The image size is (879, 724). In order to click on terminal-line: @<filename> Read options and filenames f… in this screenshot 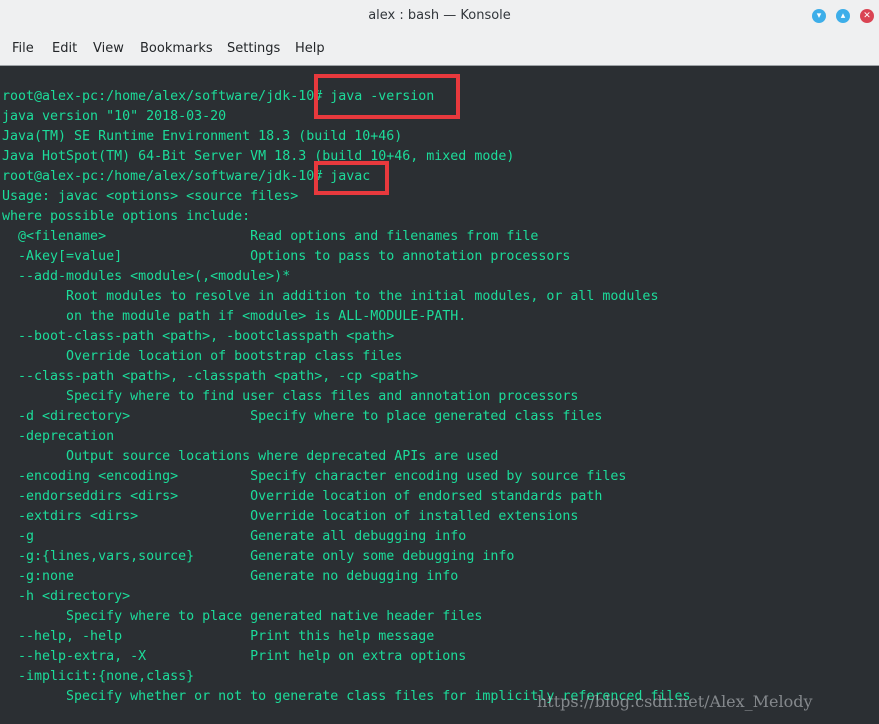, I will do `click(270, 236)`.